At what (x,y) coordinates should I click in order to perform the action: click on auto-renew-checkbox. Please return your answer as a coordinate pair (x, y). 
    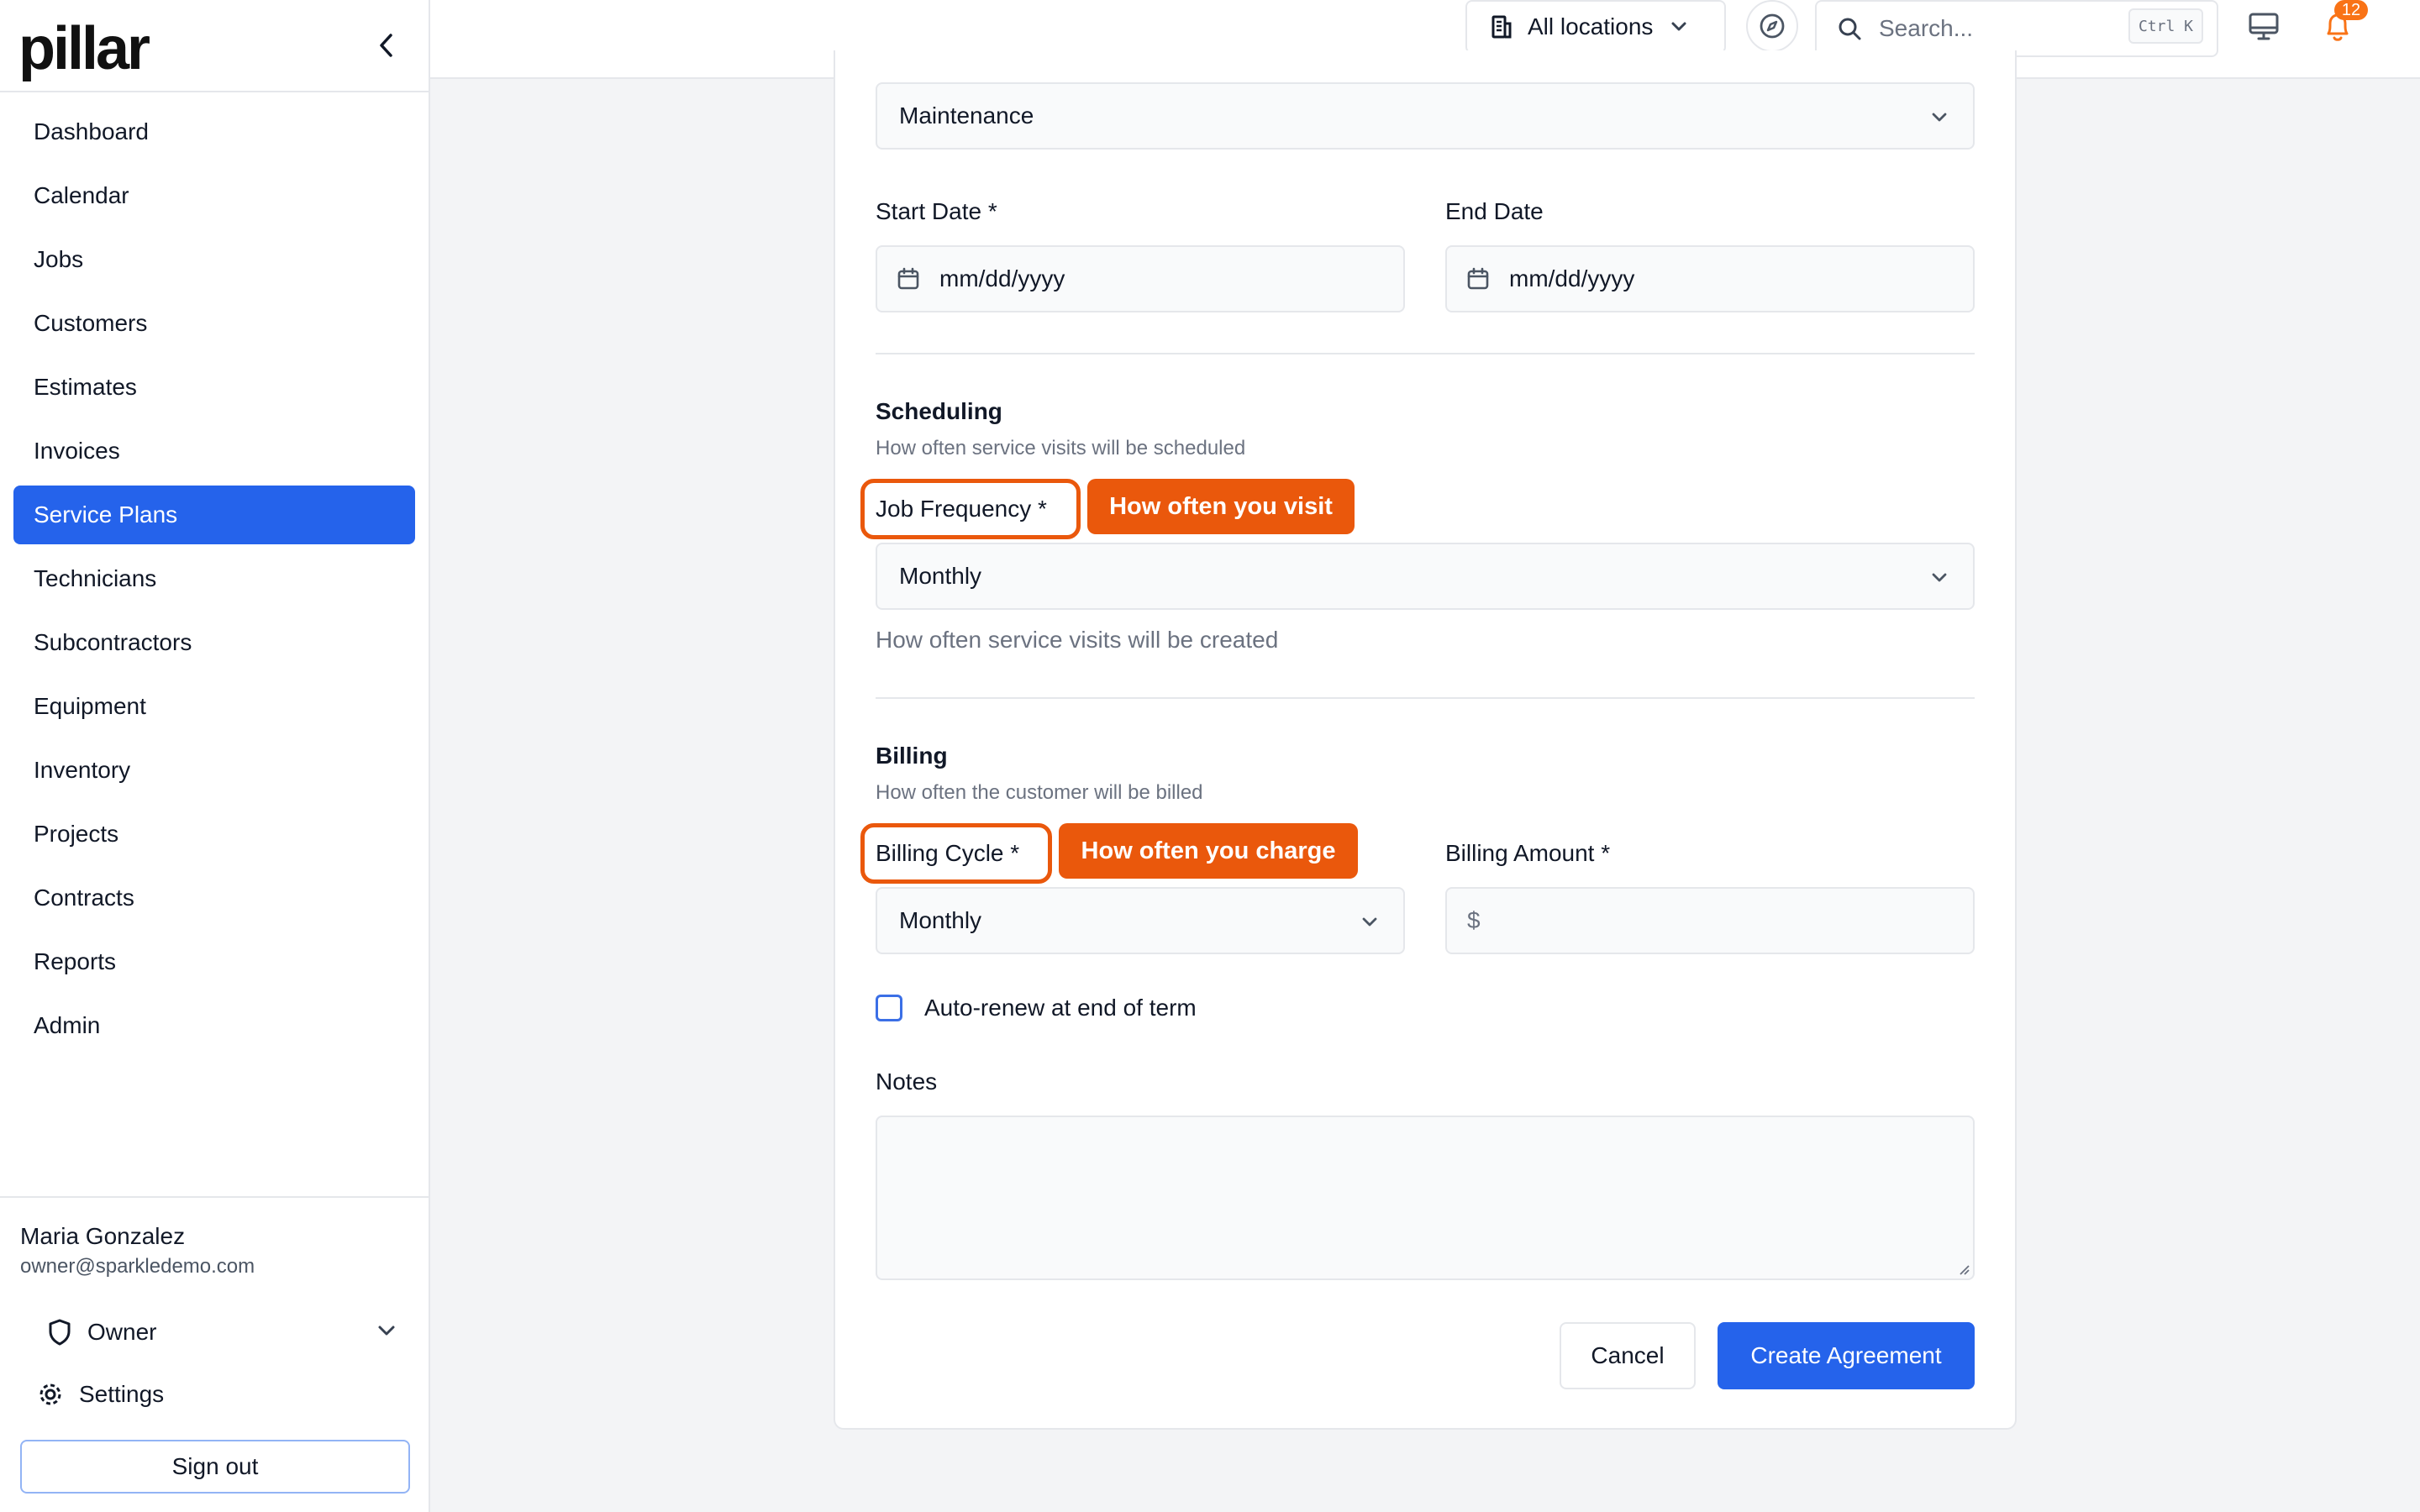
    Looking at the image, I should click on (889, 1008).